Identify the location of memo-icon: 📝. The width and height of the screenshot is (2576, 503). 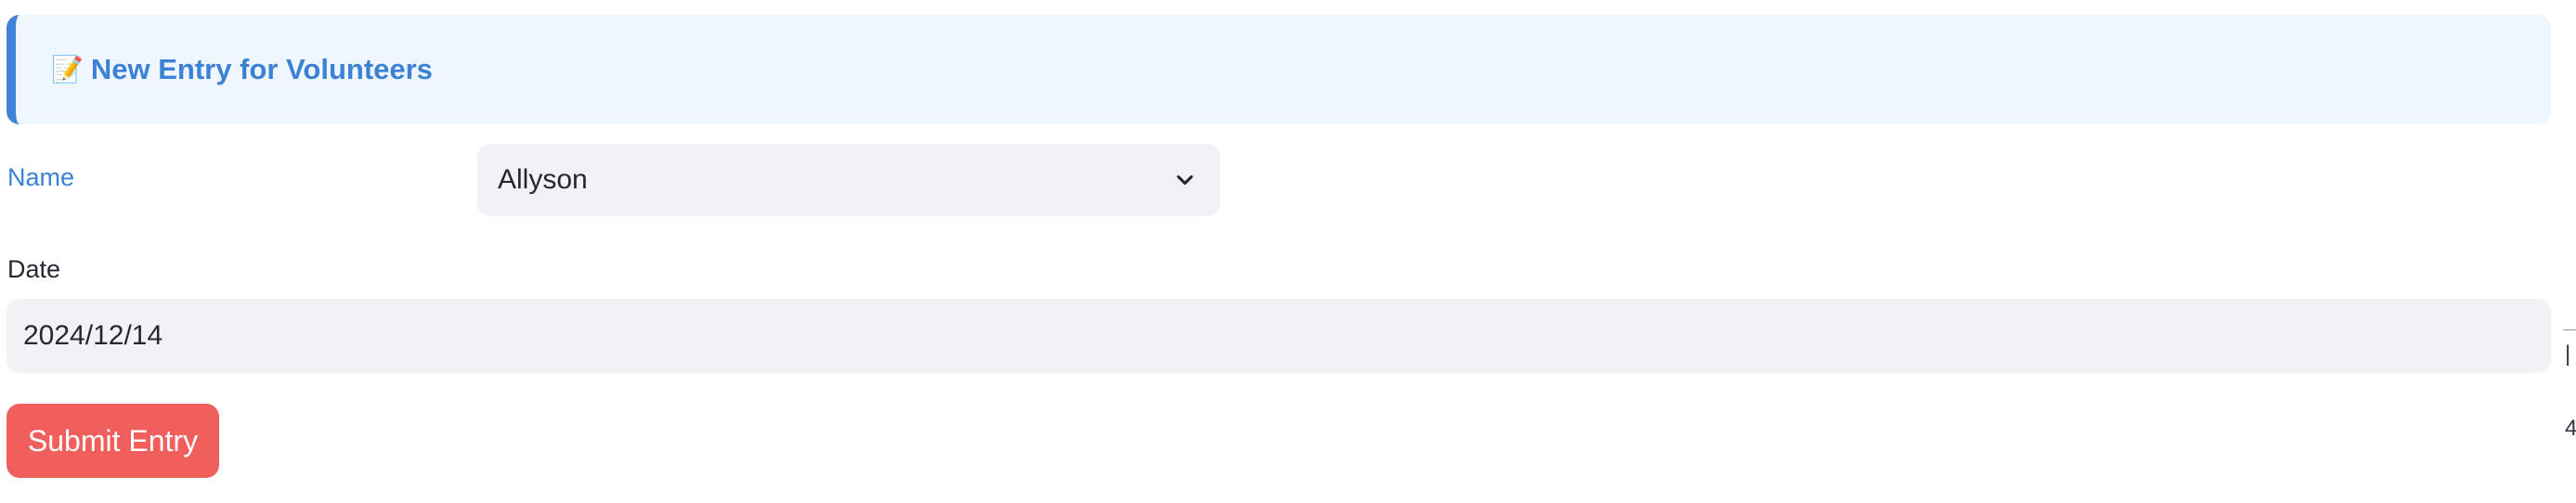
(67, 69).